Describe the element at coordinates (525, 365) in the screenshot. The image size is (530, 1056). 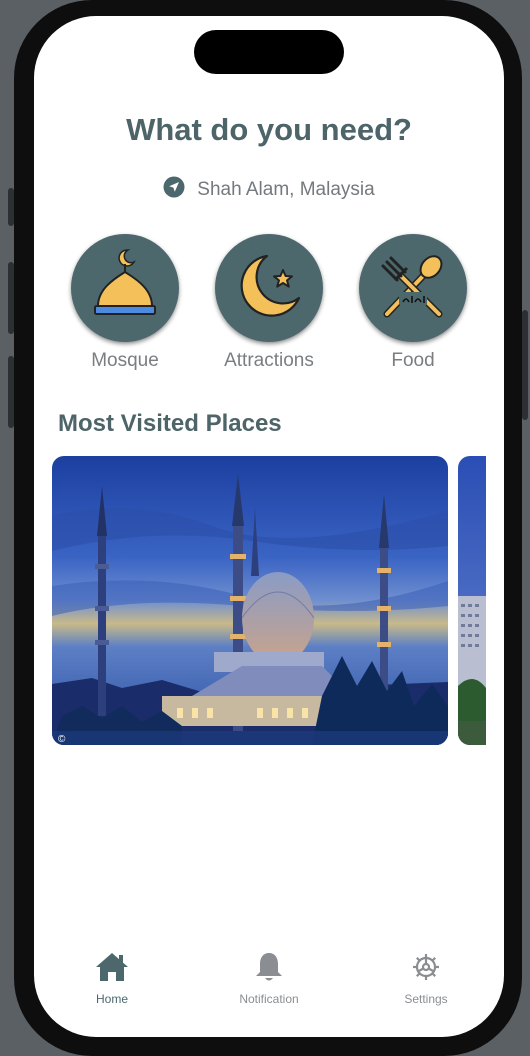
I see `side-button-power` at that location.